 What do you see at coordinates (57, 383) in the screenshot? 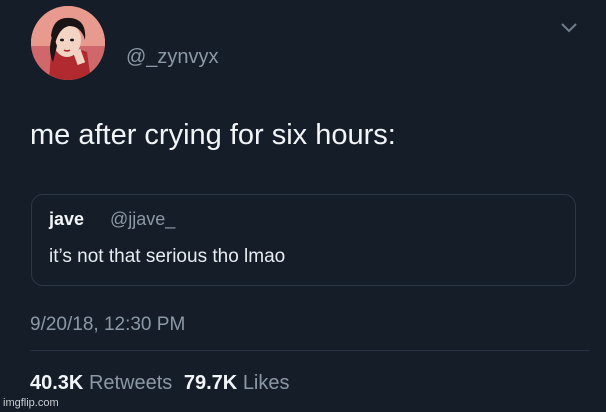
I see `retweets-count: 40.3K` at bounding box center [57, 383].